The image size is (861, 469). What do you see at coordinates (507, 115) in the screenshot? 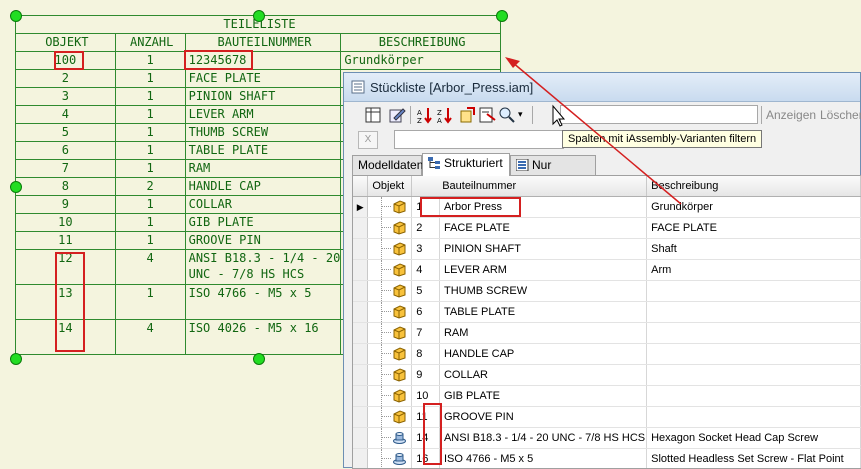
I see `find-icon` at bounding box center [507, 115].